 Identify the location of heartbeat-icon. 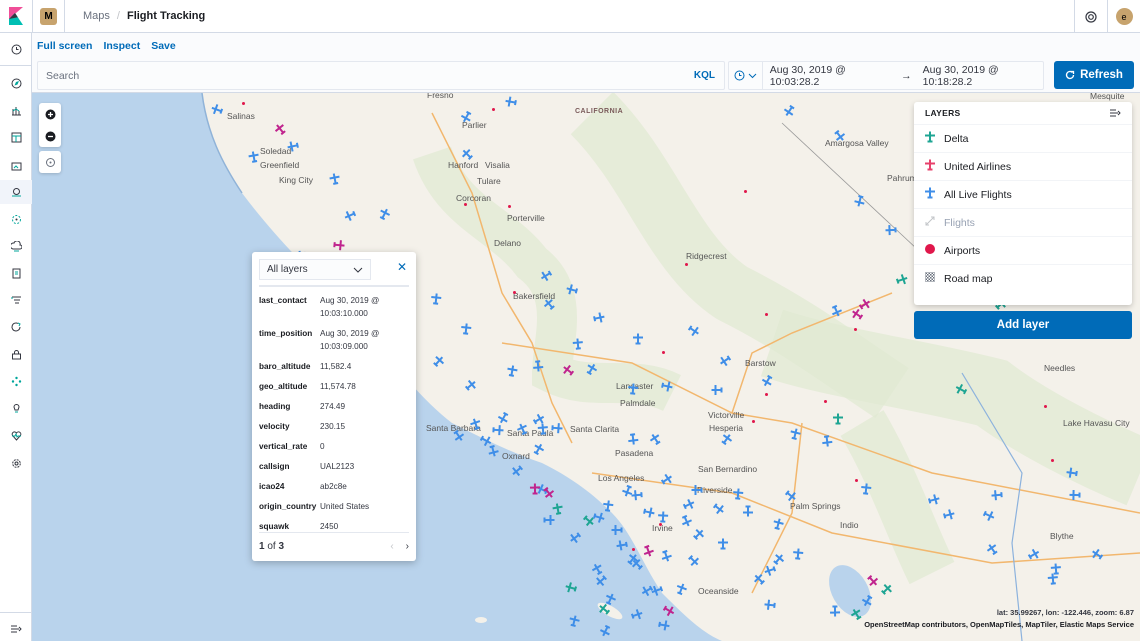
(16, 435).